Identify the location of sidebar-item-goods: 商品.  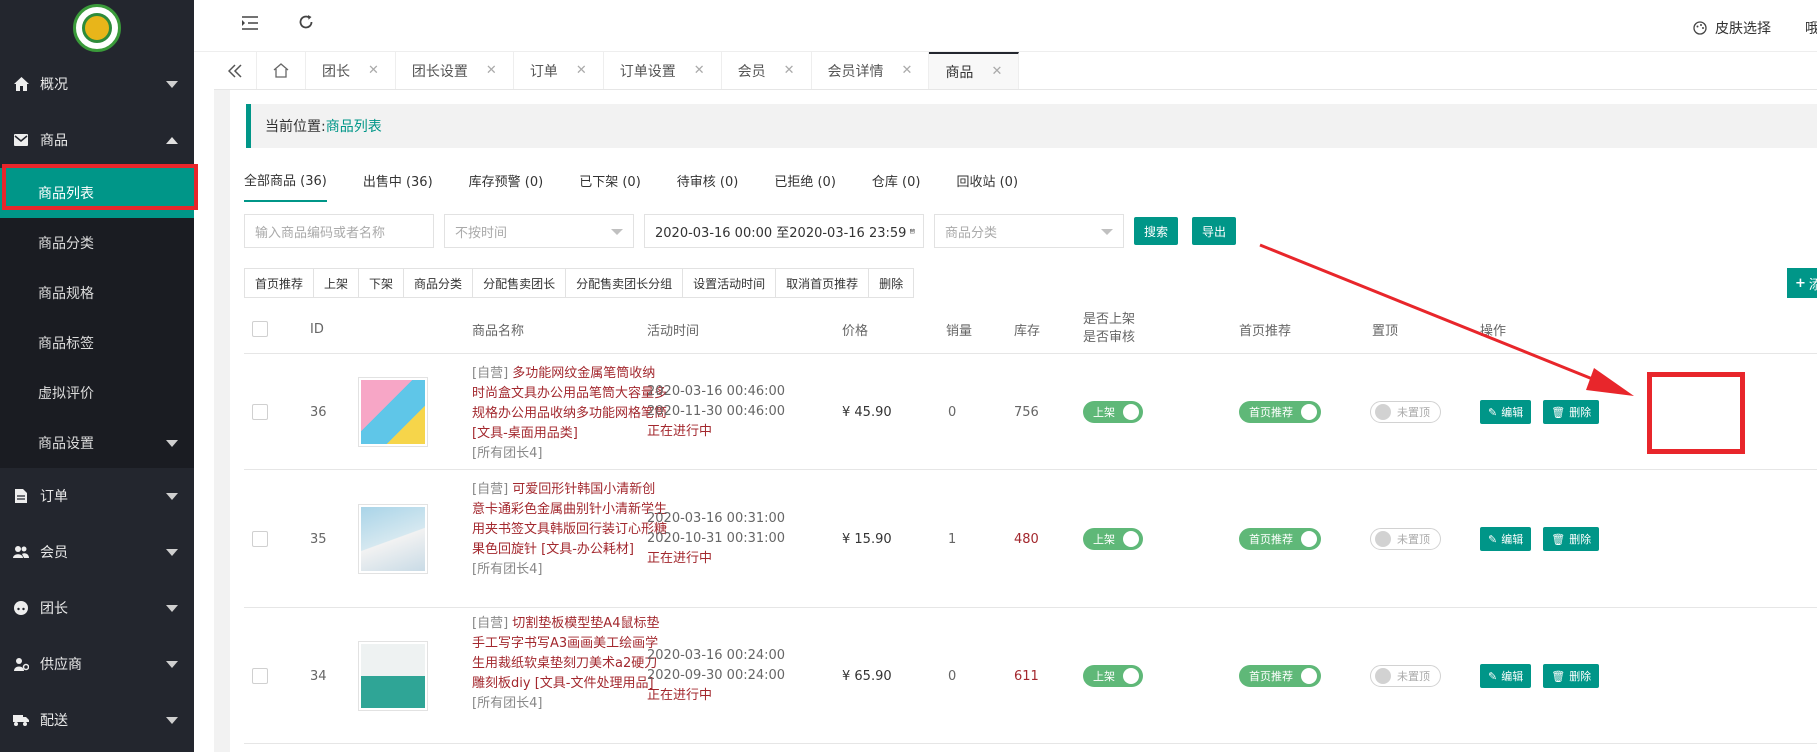
(97, 140).